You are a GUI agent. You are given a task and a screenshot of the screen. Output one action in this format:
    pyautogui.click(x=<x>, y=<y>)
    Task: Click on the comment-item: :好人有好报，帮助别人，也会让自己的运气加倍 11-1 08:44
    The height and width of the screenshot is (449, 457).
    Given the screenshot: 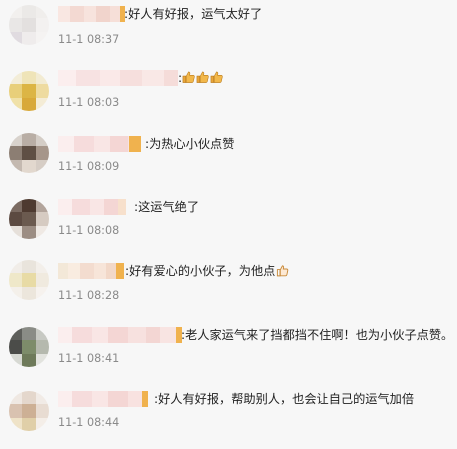 What is the action you would take?
    pyautogui.click(x=228, y=414)
    